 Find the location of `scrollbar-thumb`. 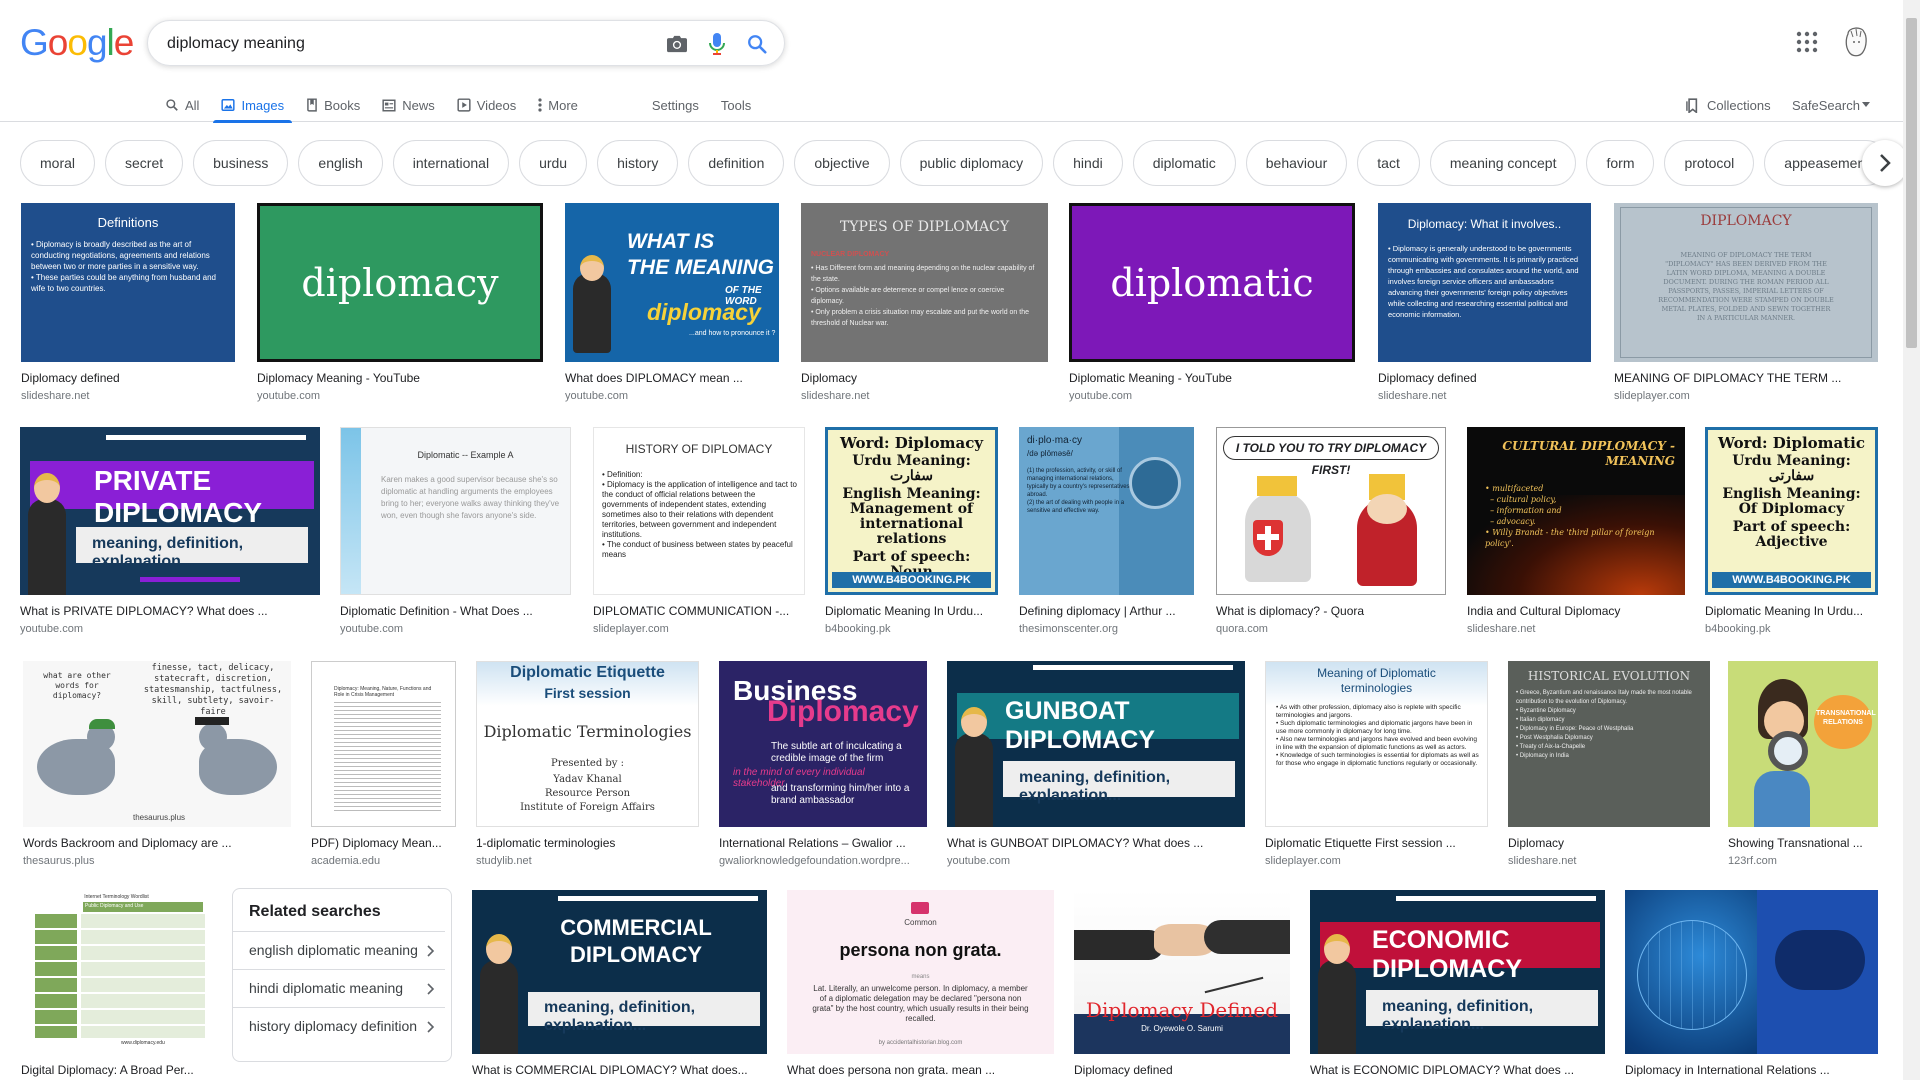

scrollbar-thumb is located at coordinates (1911, 183).